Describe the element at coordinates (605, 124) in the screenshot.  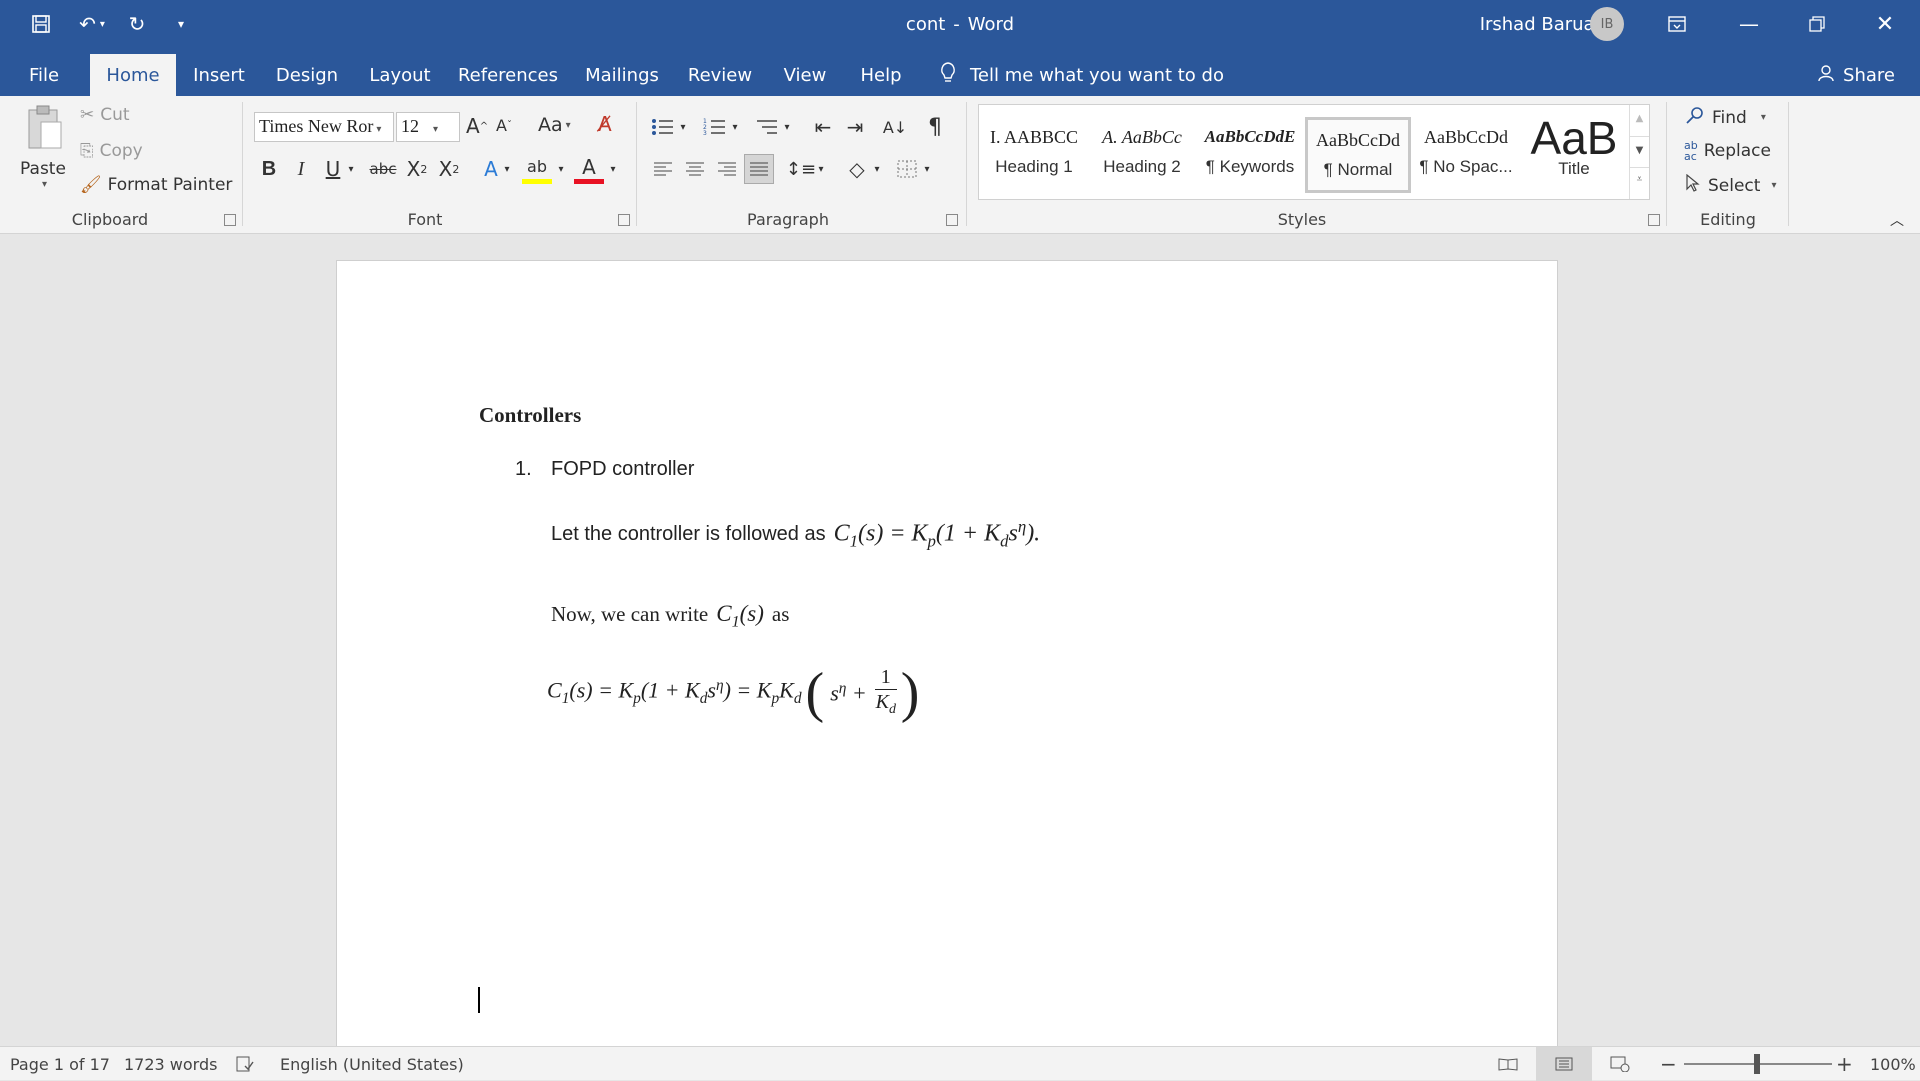
I see `clear-formatting-icon: A̸` at that location.